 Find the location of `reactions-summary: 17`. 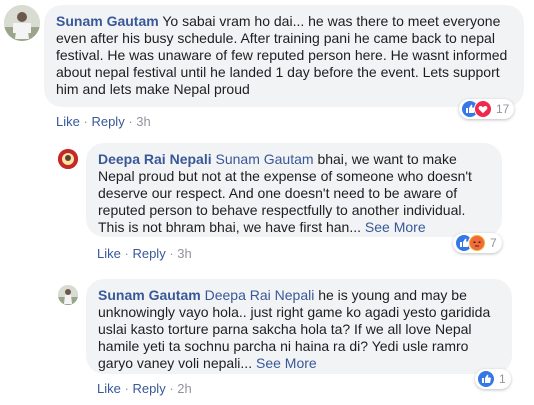

reactions-summary: 17 is located at coordinates (487, 109).